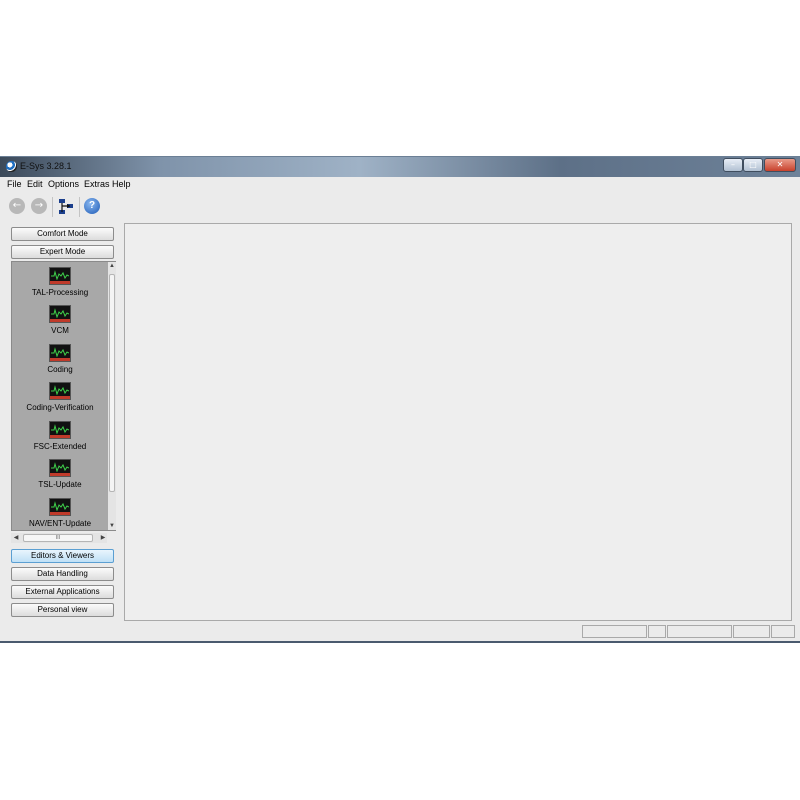 The height and width of the screenshot is (800, 800). I want to click on back-arrow-icon: ←, so click(17, 206).